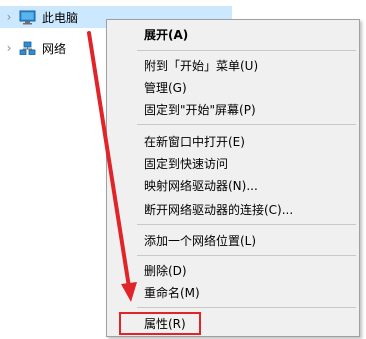  What do you see at coordinates (194, 142) in the screenshot?
I see `menu-item-open-new-window: 在新窗口中打开(E)` at bounding box center [194, 142].